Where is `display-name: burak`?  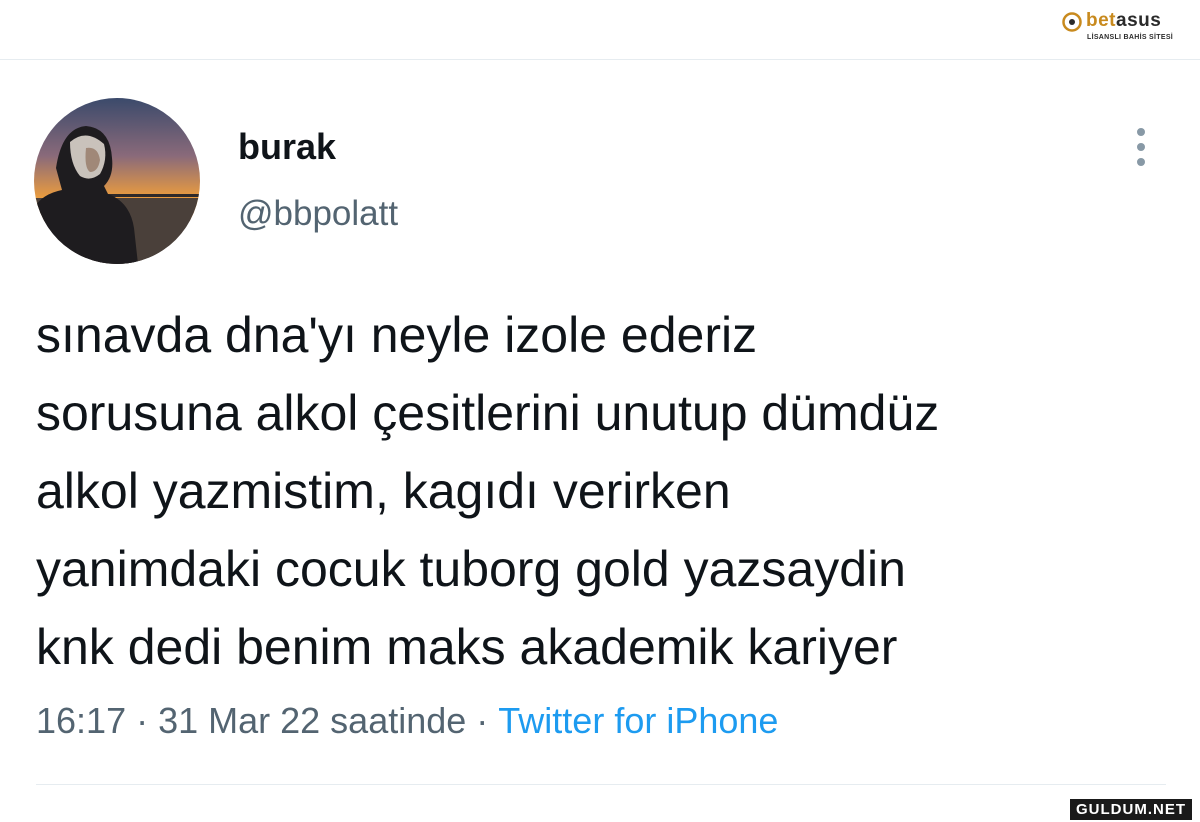 display-name: burak is located at coordinates (287, 147).